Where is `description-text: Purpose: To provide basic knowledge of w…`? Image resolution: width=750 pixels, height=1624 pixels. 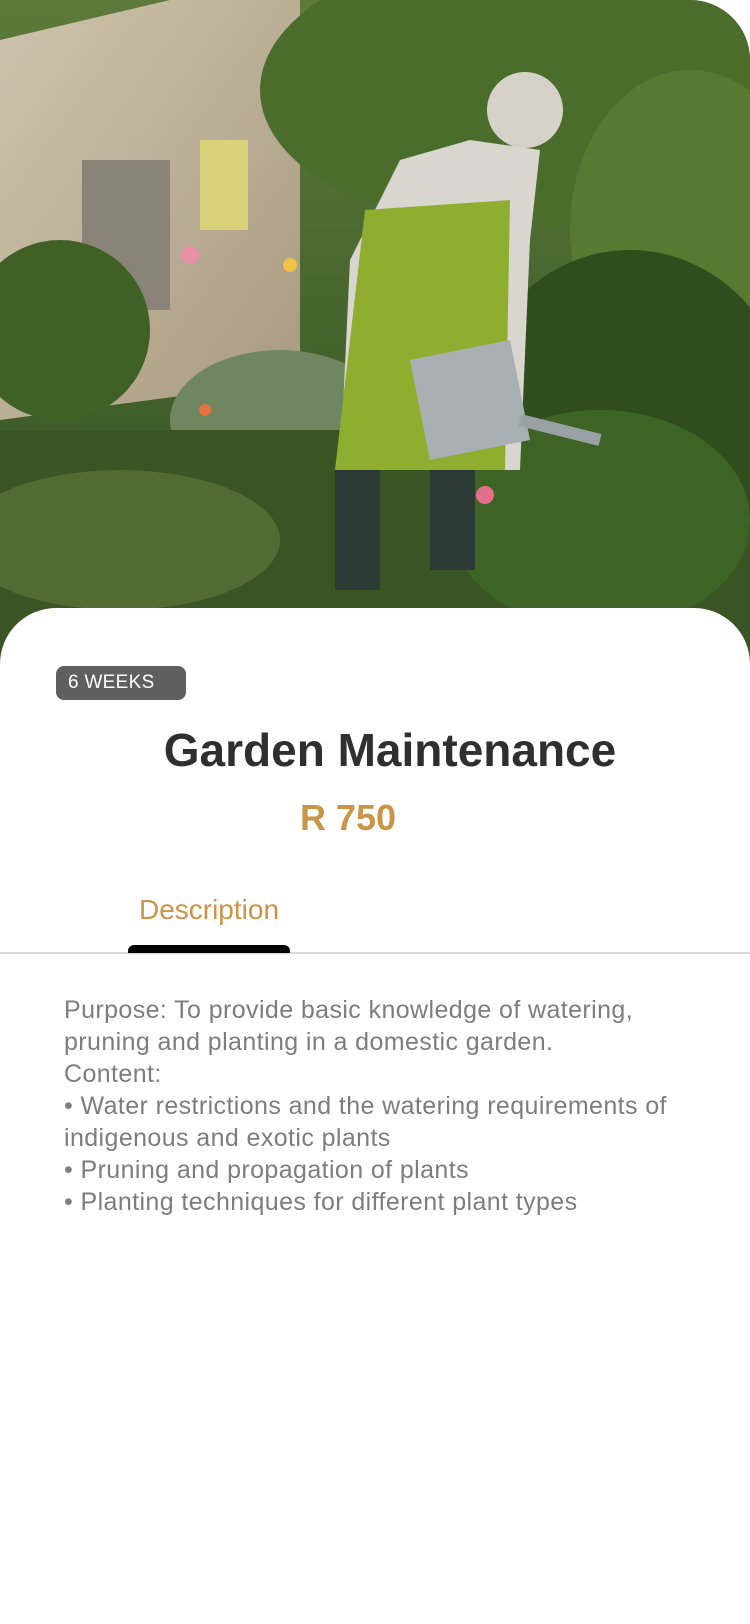
description-text: Purpose: To provide basic knowledge of w… is located at coordinates (384, 1106).